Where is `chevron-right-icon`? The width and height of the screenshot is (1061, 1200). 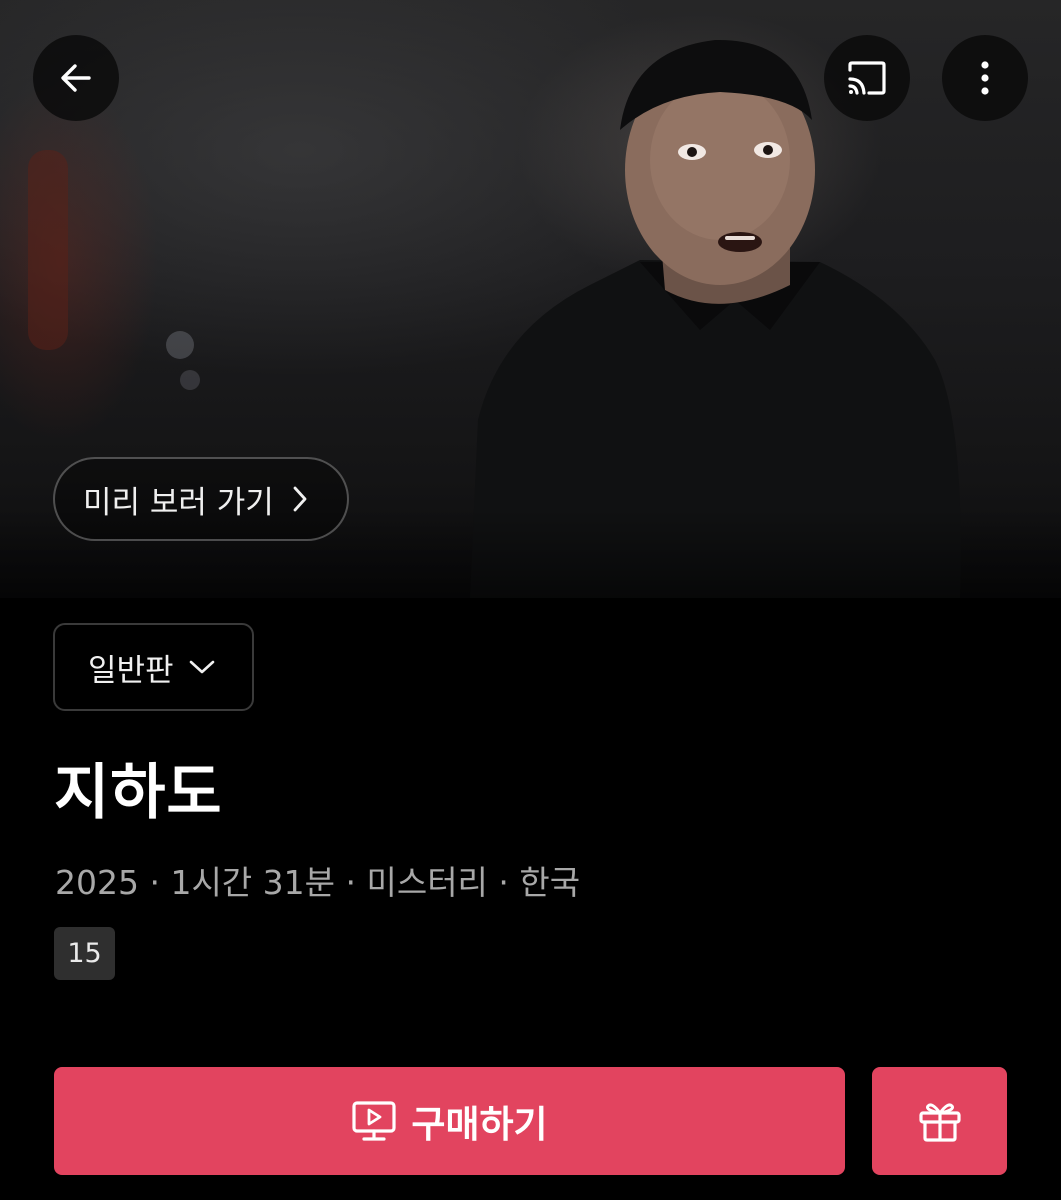 chevron-right-icon is located at coordinates (300, 499).